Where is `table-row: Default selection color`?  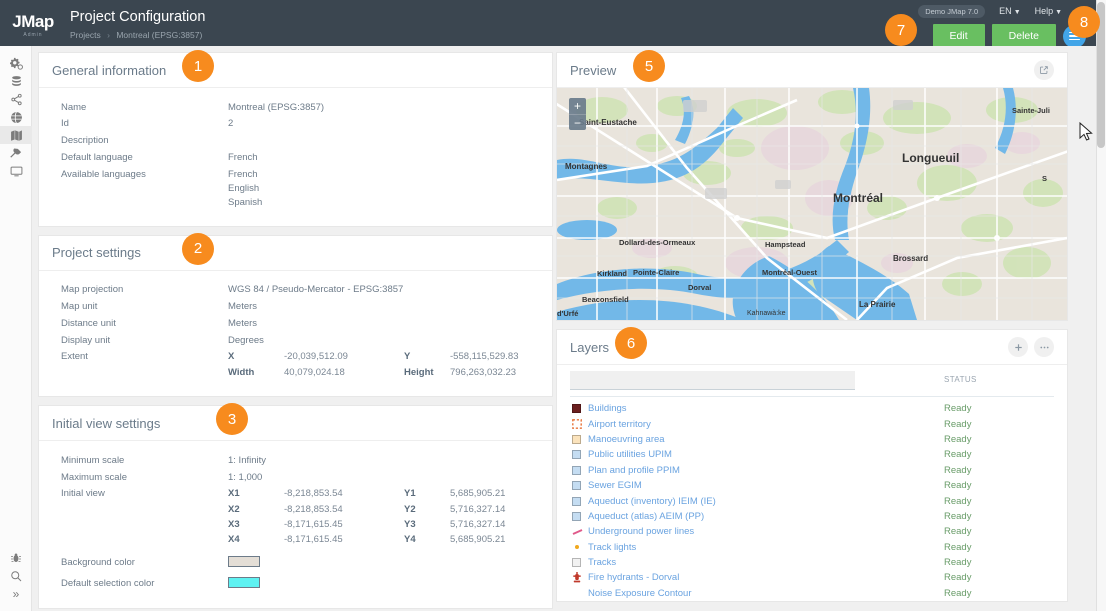 table-row: Default selection color is located at coordinates (300, 583).